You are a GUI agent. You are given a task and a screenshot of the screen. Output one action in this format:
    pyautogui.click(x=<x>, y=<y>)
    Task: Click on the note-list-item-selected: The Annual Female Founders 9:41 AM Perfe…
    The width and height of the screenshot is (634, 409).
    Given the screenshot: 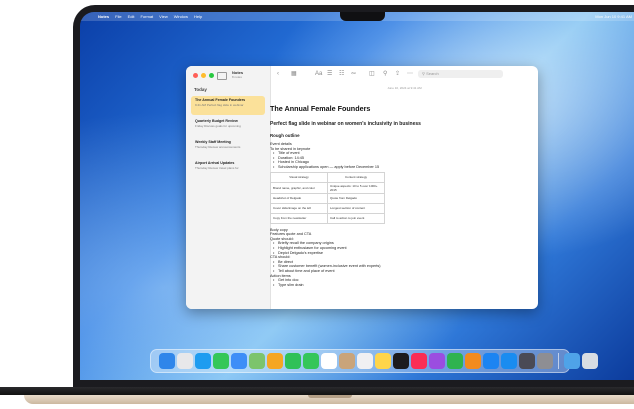 What is the action you would take?
    pyautogui.click(x=228, y=105)
    